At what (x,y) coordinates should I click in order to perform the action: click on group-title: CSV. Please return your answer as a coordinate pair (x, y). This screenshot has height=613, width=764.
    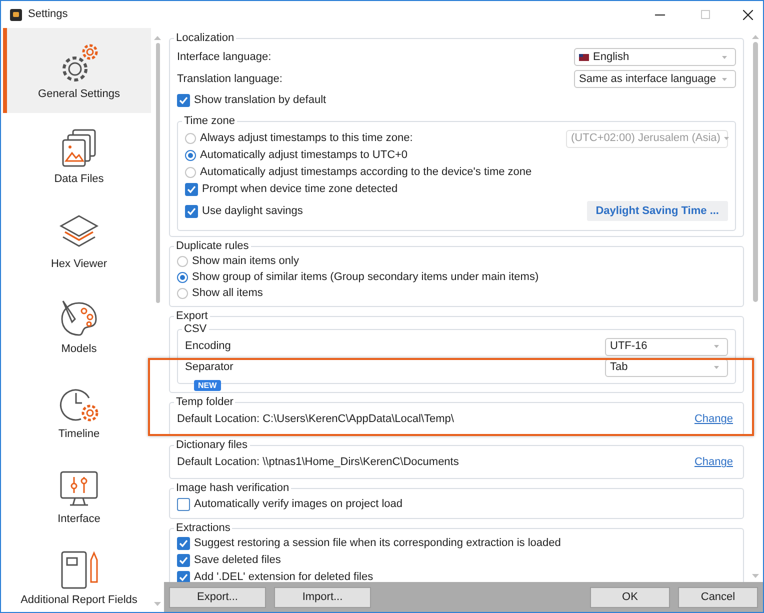
    Looking at the image, I should click on (195, 329).